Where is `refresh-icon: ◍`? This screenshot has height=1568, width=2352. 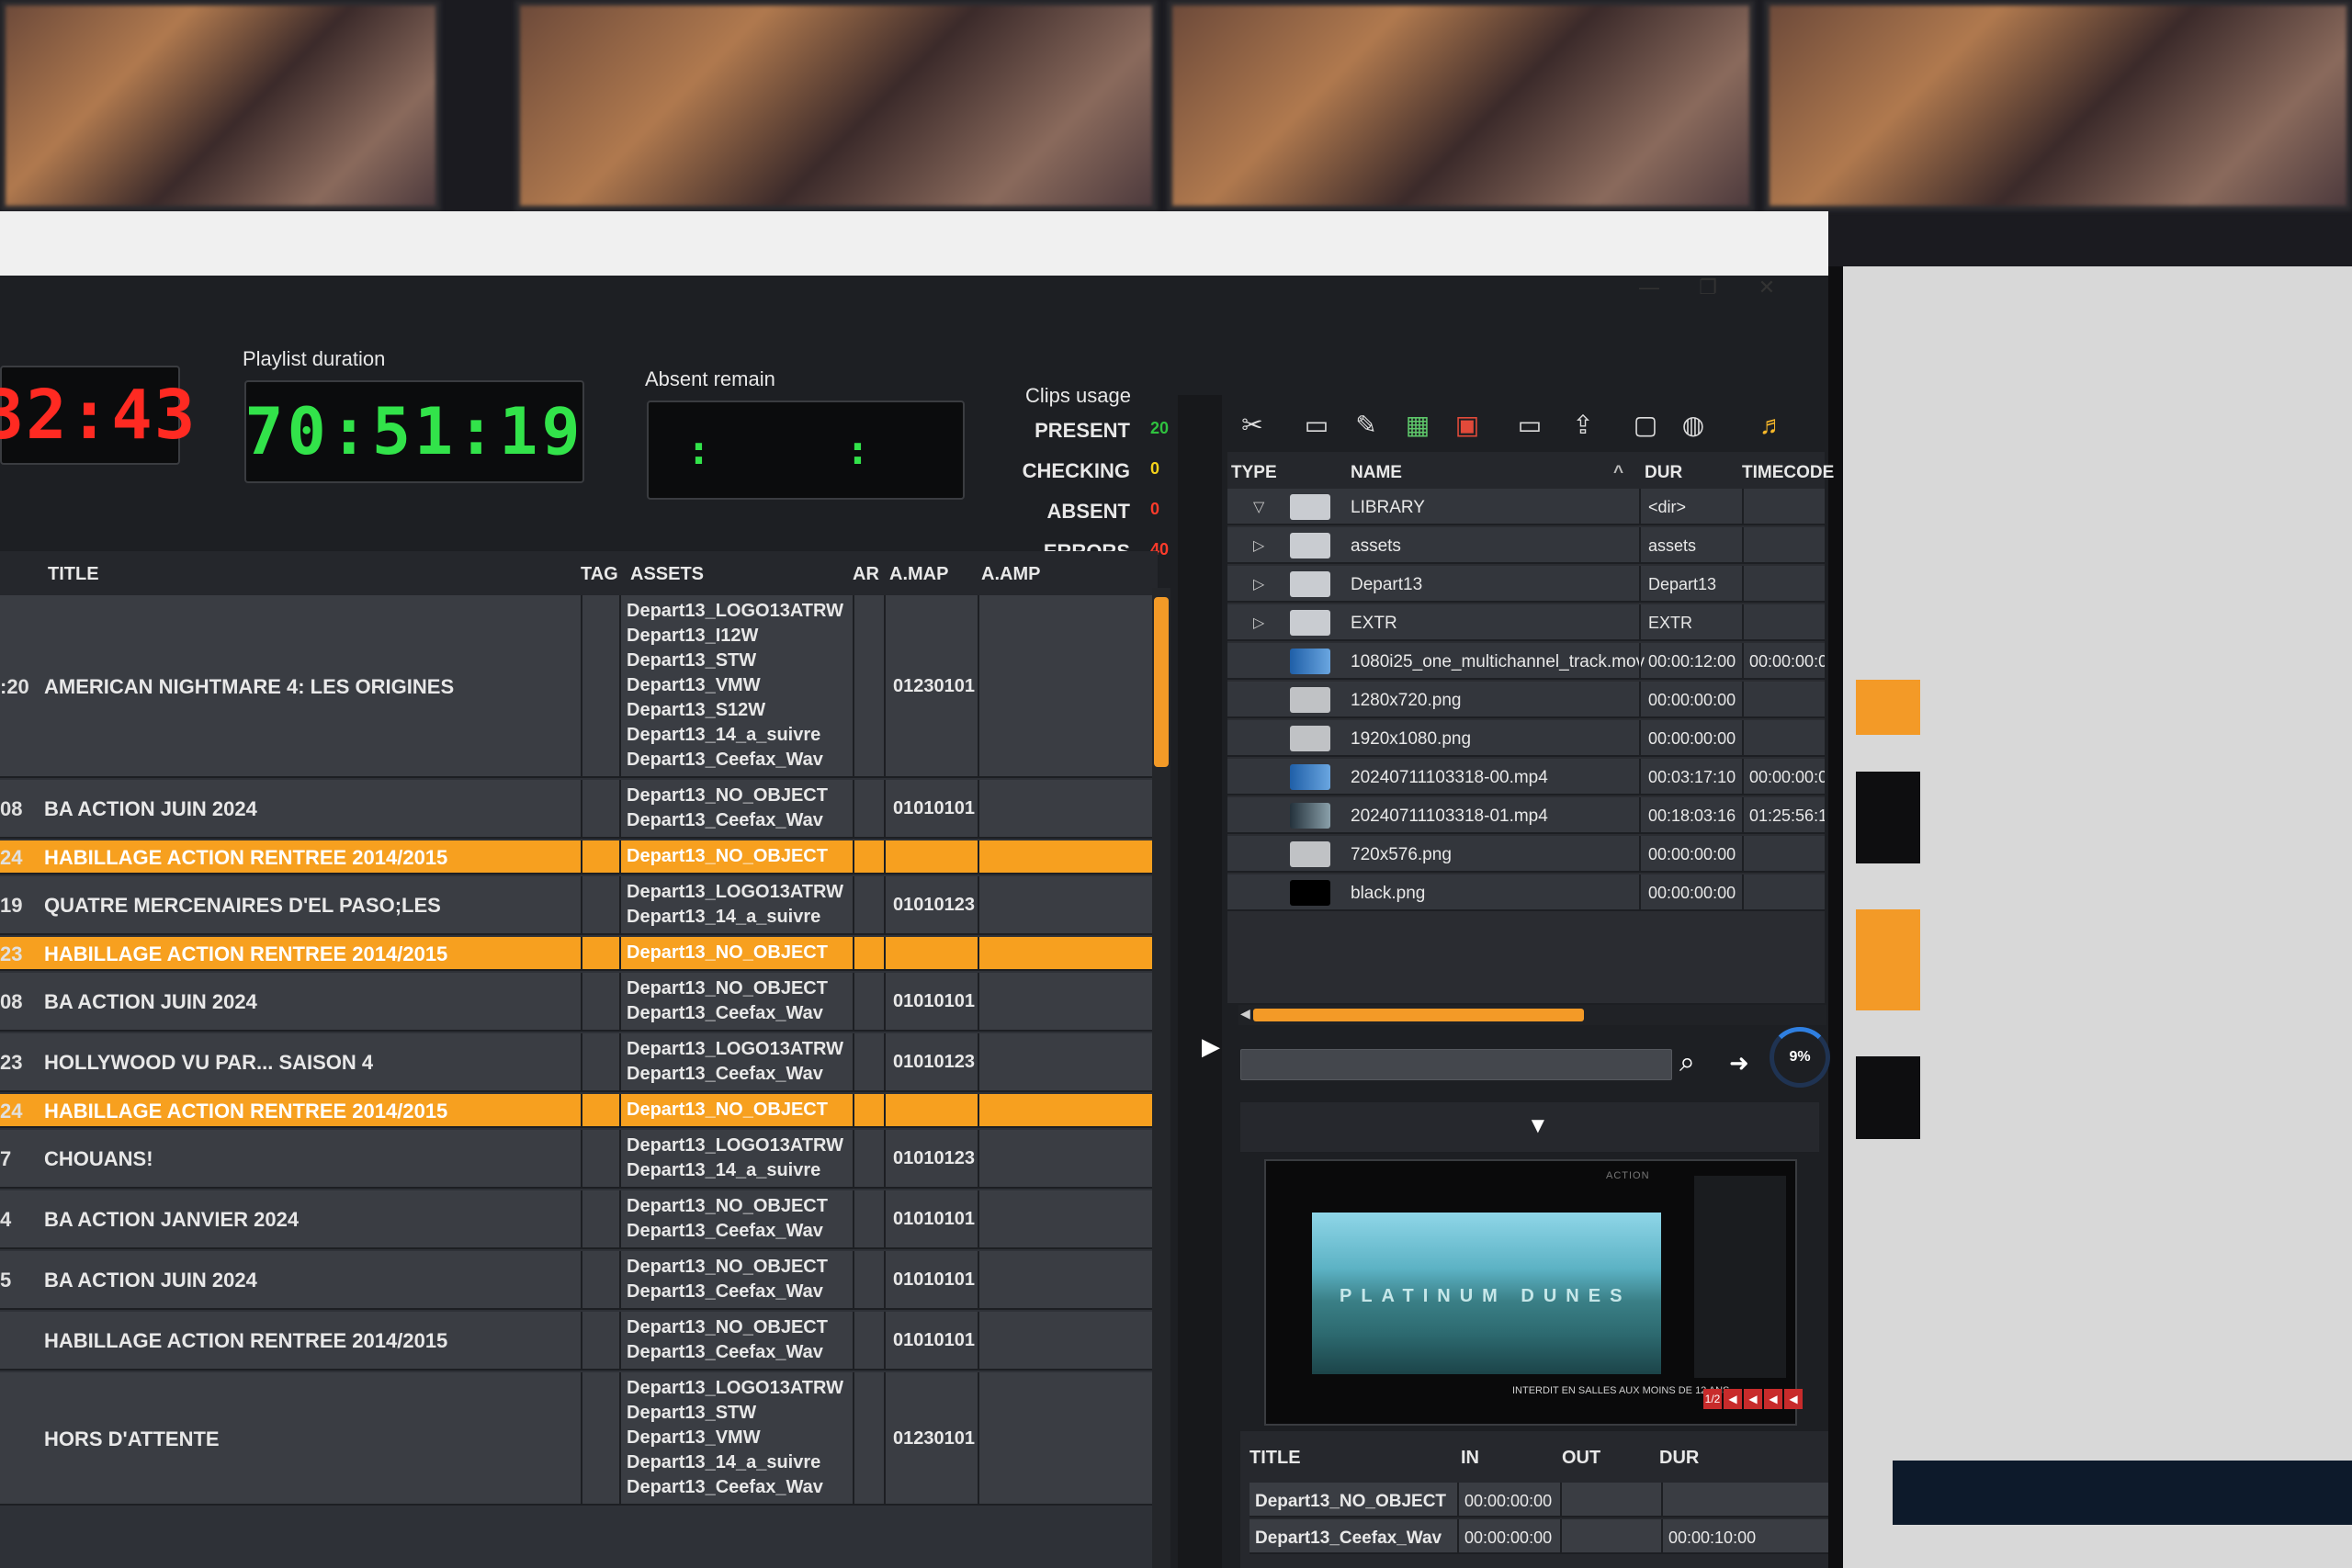
refresh-icon: ◍ is located at coordinates (1693, 425).